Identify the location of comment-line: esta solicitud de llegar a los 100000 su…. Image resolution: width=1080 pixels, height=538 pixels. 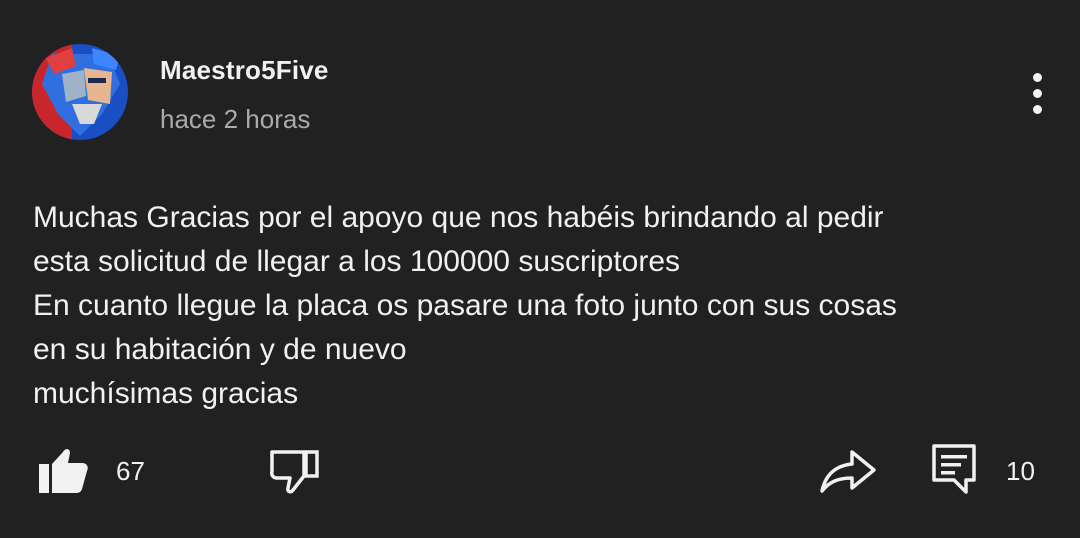
(357, 261).